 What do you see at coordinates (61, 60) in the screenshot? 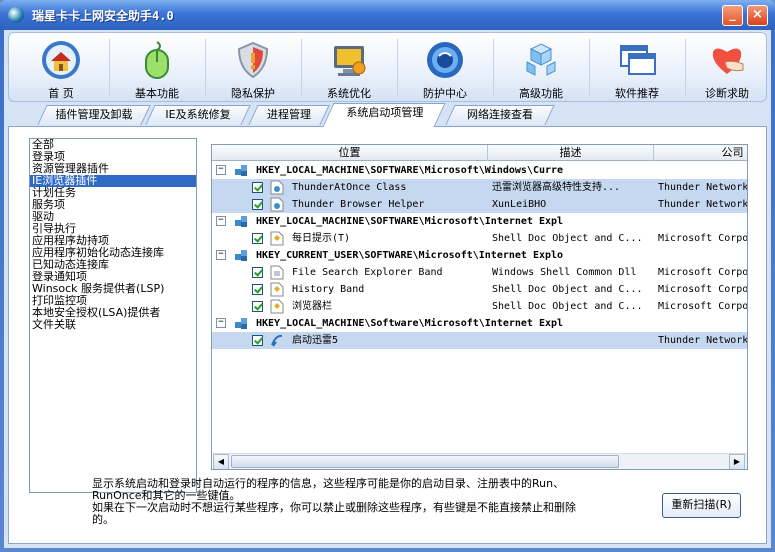
I see `home-icon` at bounding box center [61, 60].